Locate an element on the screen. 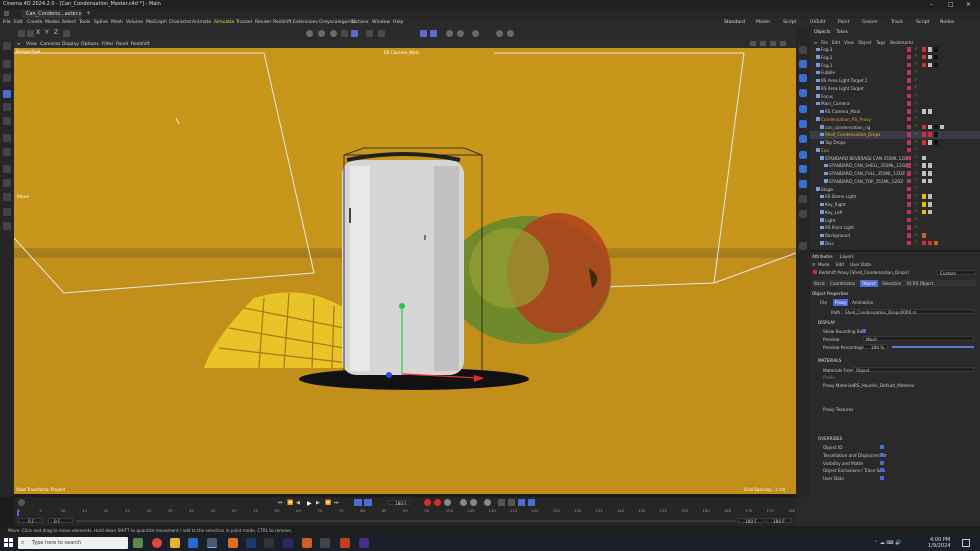 This screenshot has width=980, height=551. viewport-menu-icon: ≡ is located at coordinates (18, 43).